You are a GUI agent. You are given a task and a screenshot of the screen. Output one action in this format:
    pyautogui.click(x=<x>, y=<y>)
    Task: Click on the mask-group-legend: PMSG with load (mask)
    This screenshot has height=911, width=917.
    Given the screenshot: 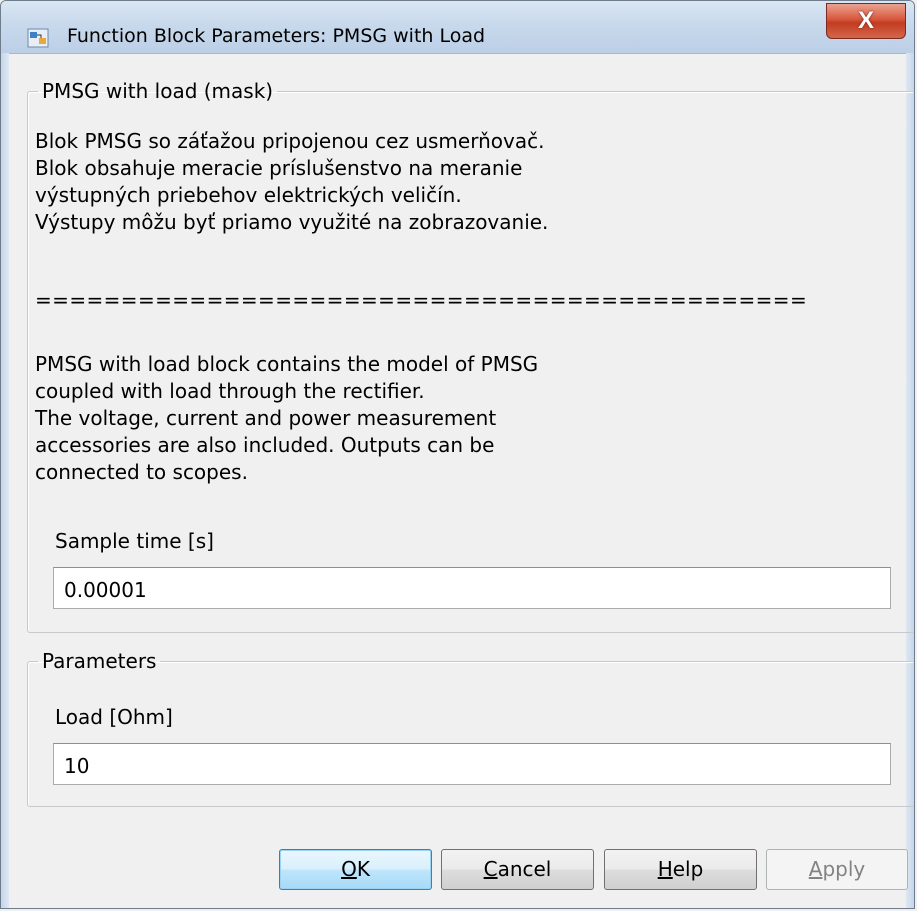 What is the action you would take?
    pyautogui.click(x=158, y=91)
    